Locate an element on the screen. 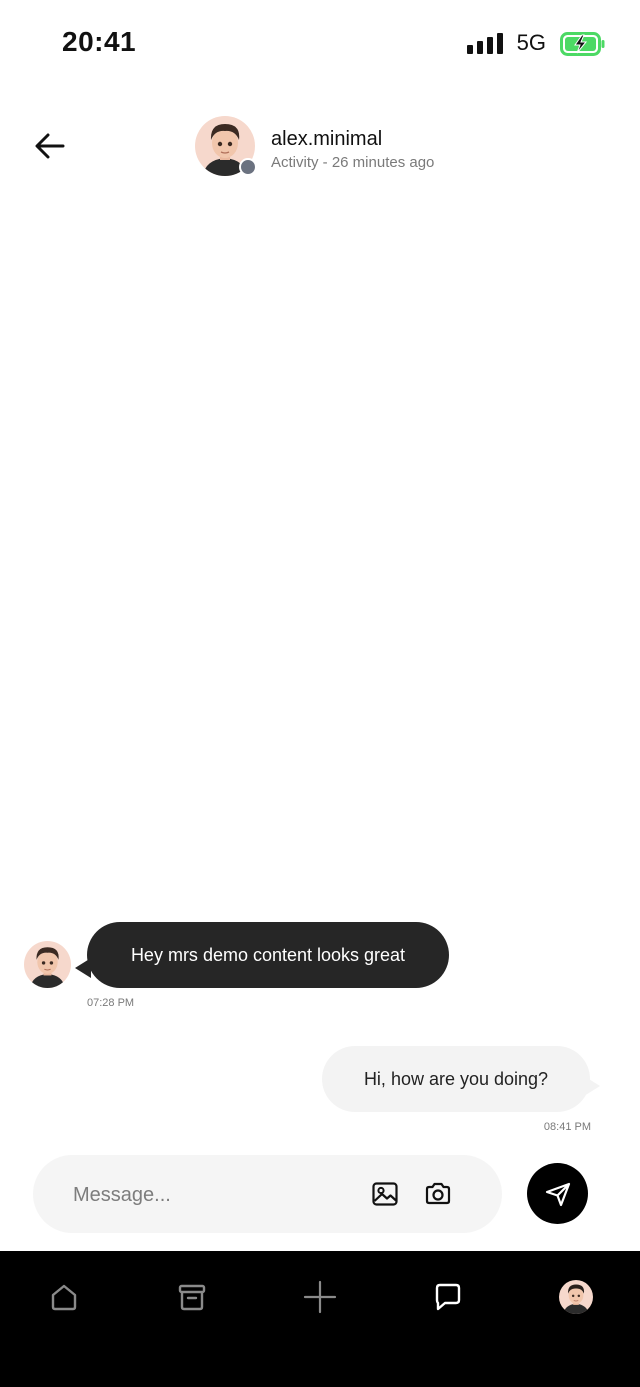 The image size is (640, 1387). avatar is located at coordinates (47, 964).